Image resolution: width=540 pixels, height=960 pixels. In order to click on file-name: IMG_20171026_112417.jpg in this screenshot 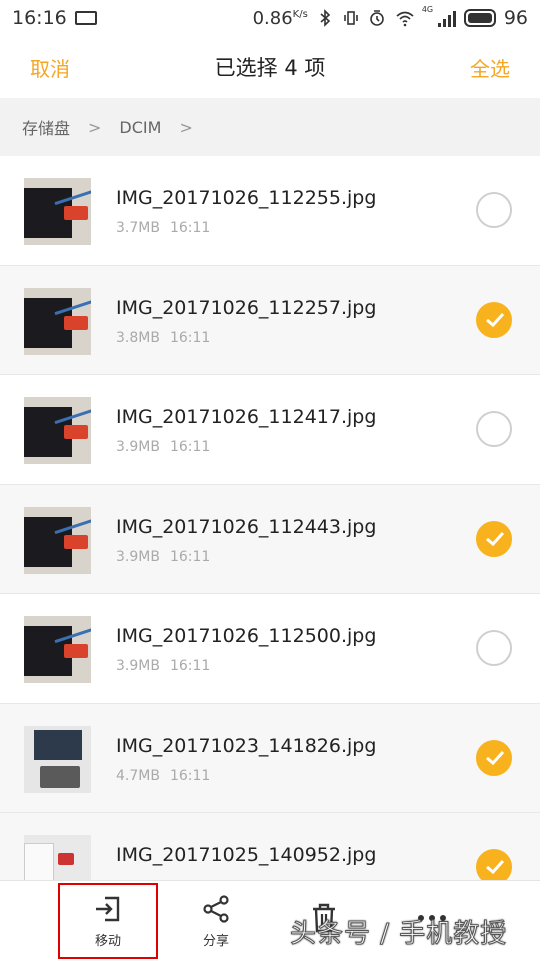, I will do `click(246, 417)`.